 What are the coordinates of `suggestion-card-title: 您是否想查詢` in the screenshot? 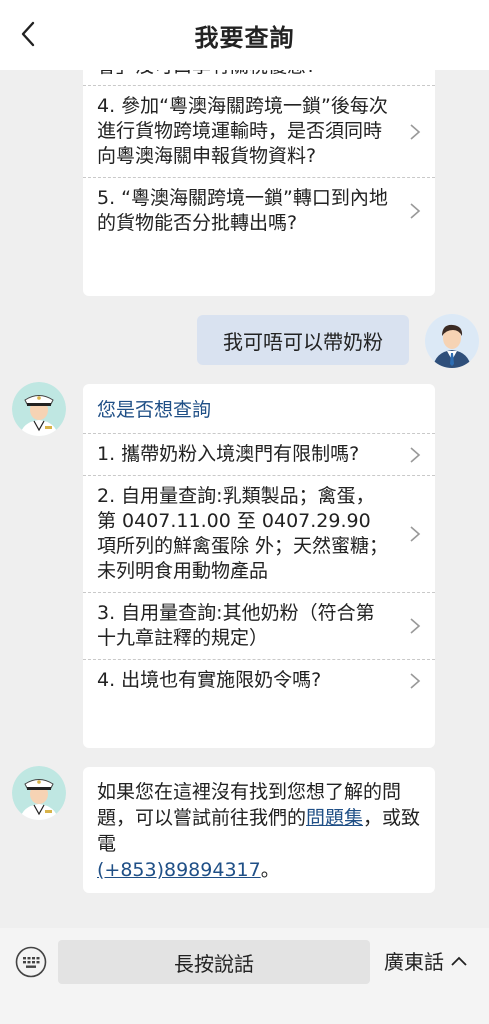 It's located at (154, 410).